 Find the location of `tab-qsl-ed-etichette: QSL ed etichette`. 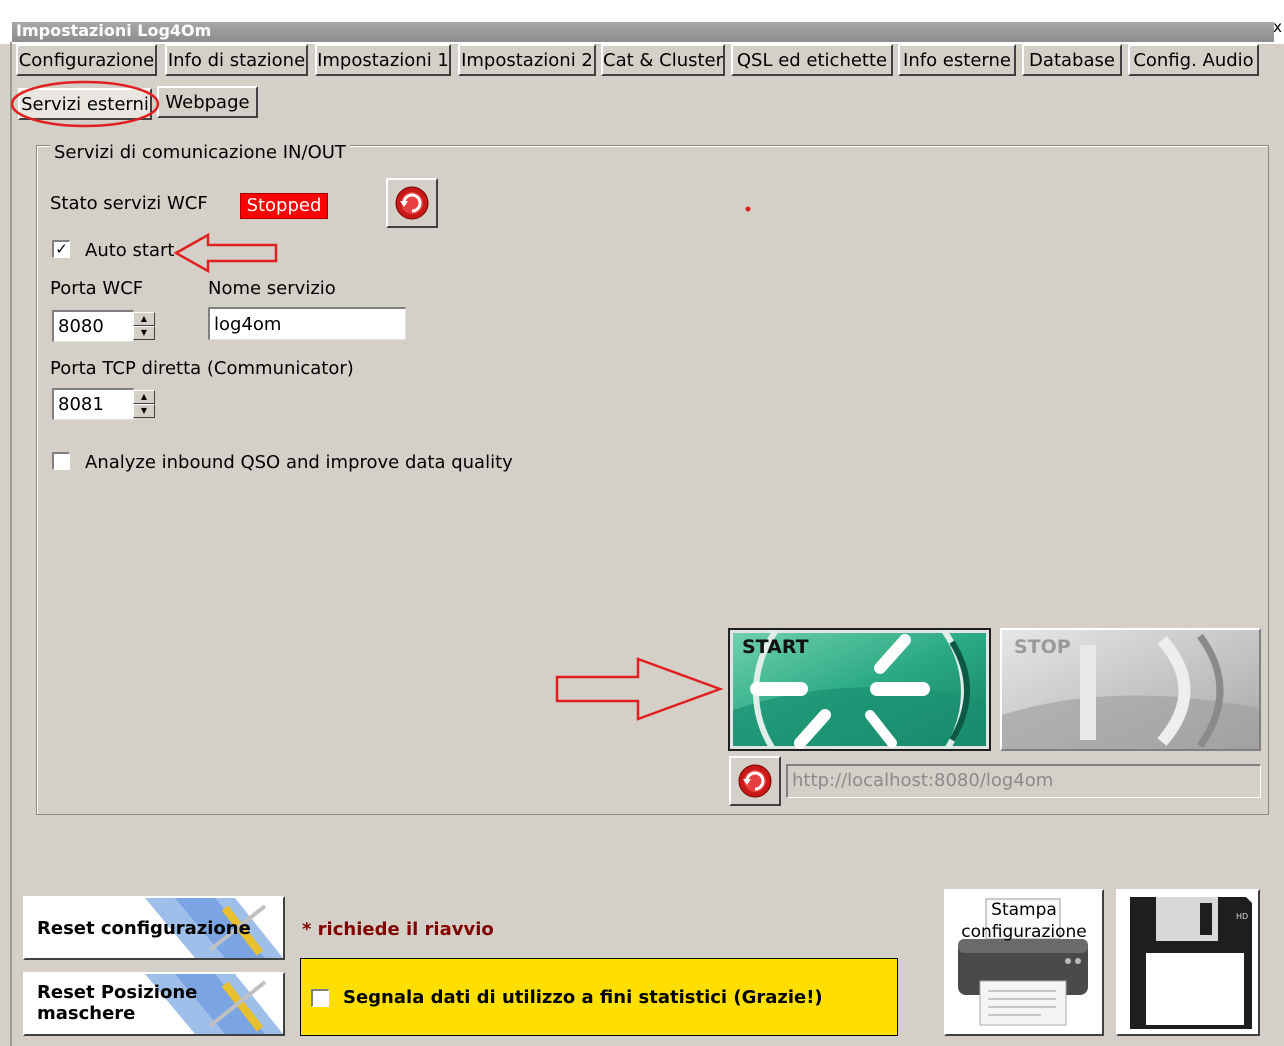

tab-qsl-ed-etichette: QSL ed etichette is located at coordinates (812, 60).